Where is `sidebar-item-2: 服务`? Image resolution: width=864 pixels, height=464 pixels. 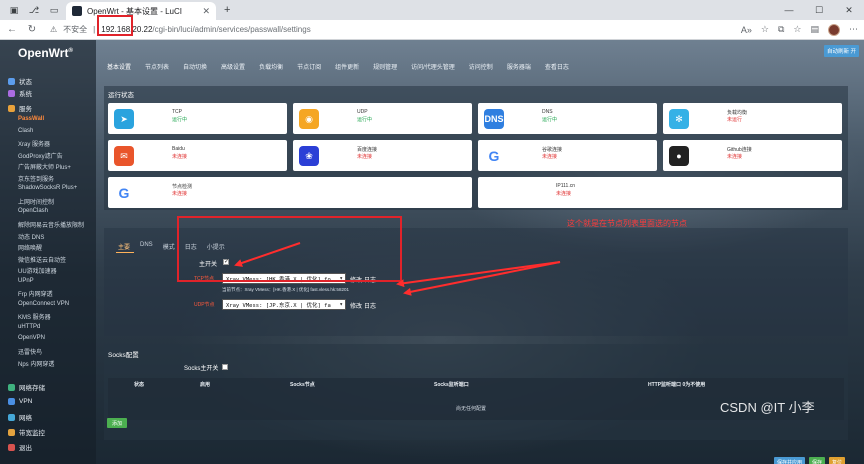
sidebar-item-2: 服务 is located at coordinates (20, 108).